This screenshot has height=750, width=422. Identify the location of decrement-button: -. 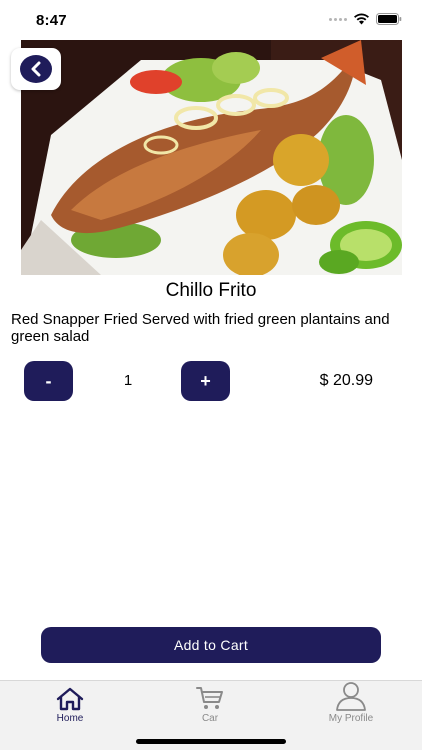
(48, 381).